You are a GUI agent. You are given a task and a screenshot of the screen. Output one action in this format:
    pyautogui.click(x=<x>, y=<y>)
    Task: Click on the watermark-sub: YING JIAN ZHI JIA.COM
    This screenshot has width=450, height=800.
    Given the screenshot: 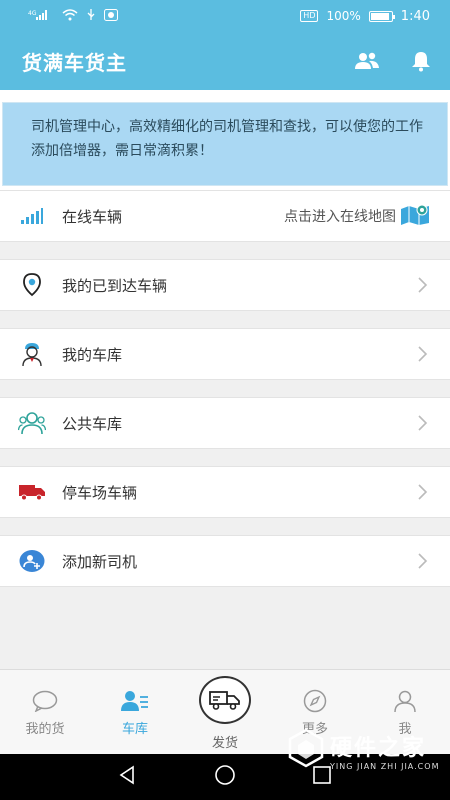 What is the action you would take?
    pyautogui.click(x=385, y=766)
    